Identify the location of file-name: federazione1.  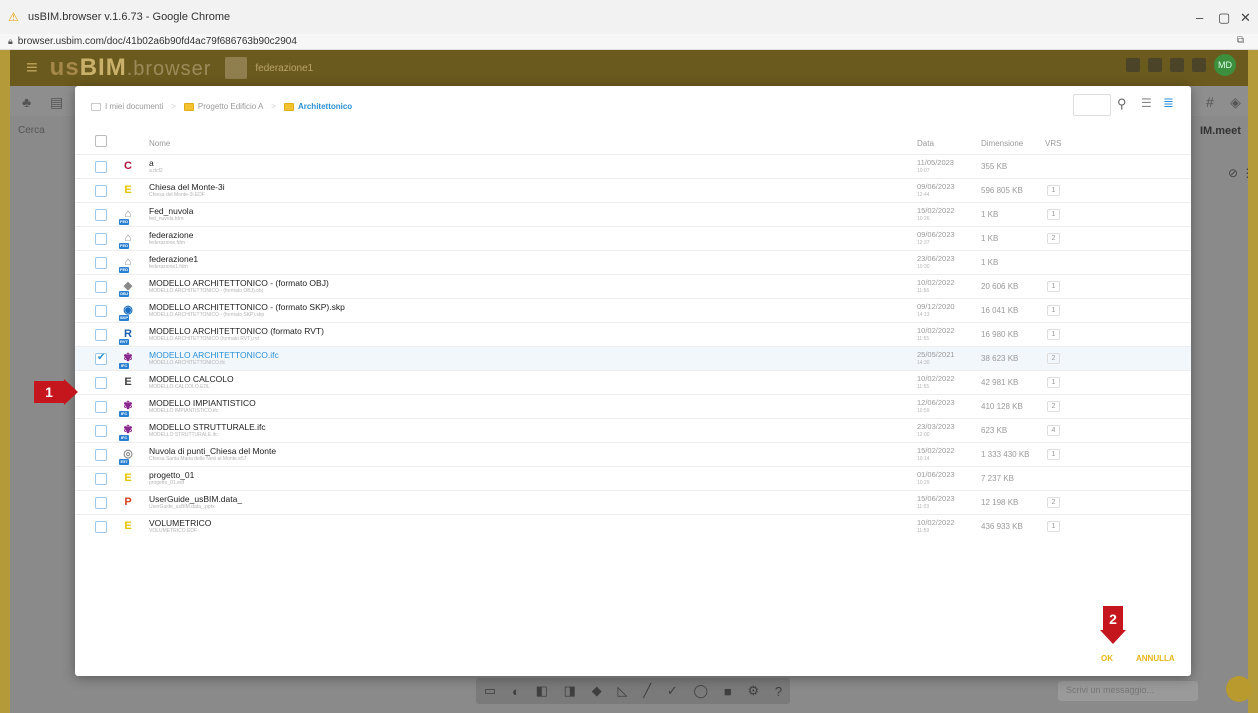
(173, 259).